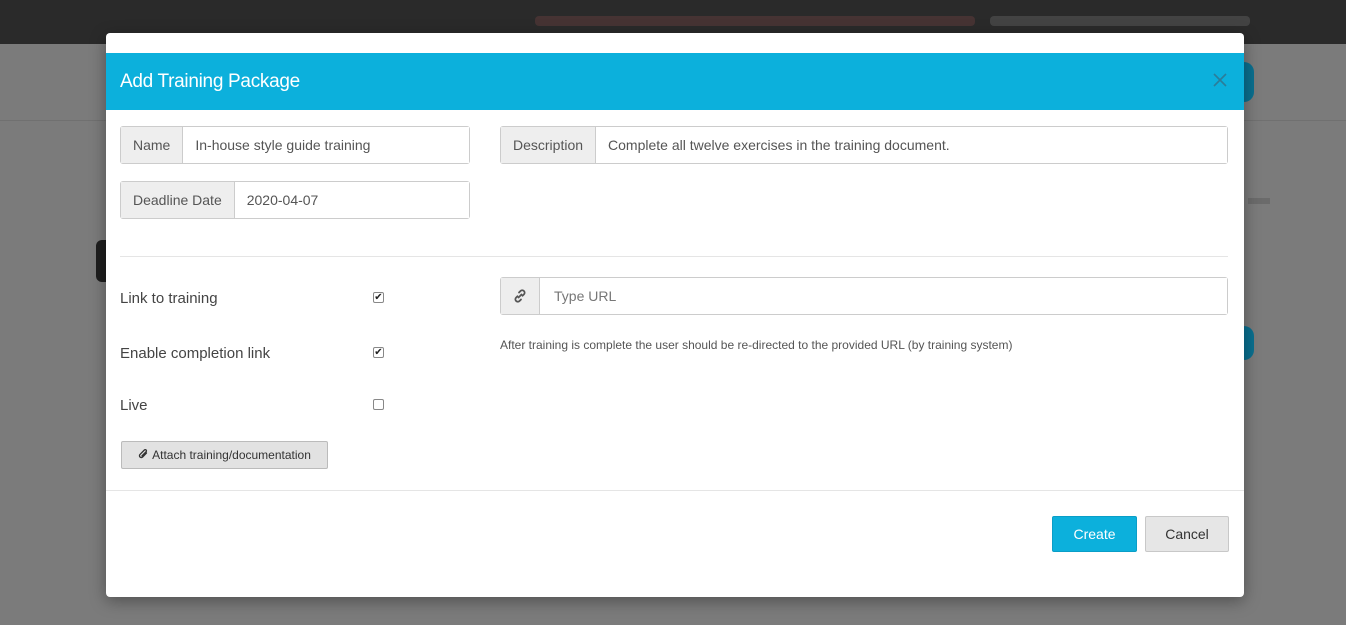 The height and width of the screenshot is (625, 1346). I want to click on attach-training-label: Attach training/documentation, so click(231, 455).